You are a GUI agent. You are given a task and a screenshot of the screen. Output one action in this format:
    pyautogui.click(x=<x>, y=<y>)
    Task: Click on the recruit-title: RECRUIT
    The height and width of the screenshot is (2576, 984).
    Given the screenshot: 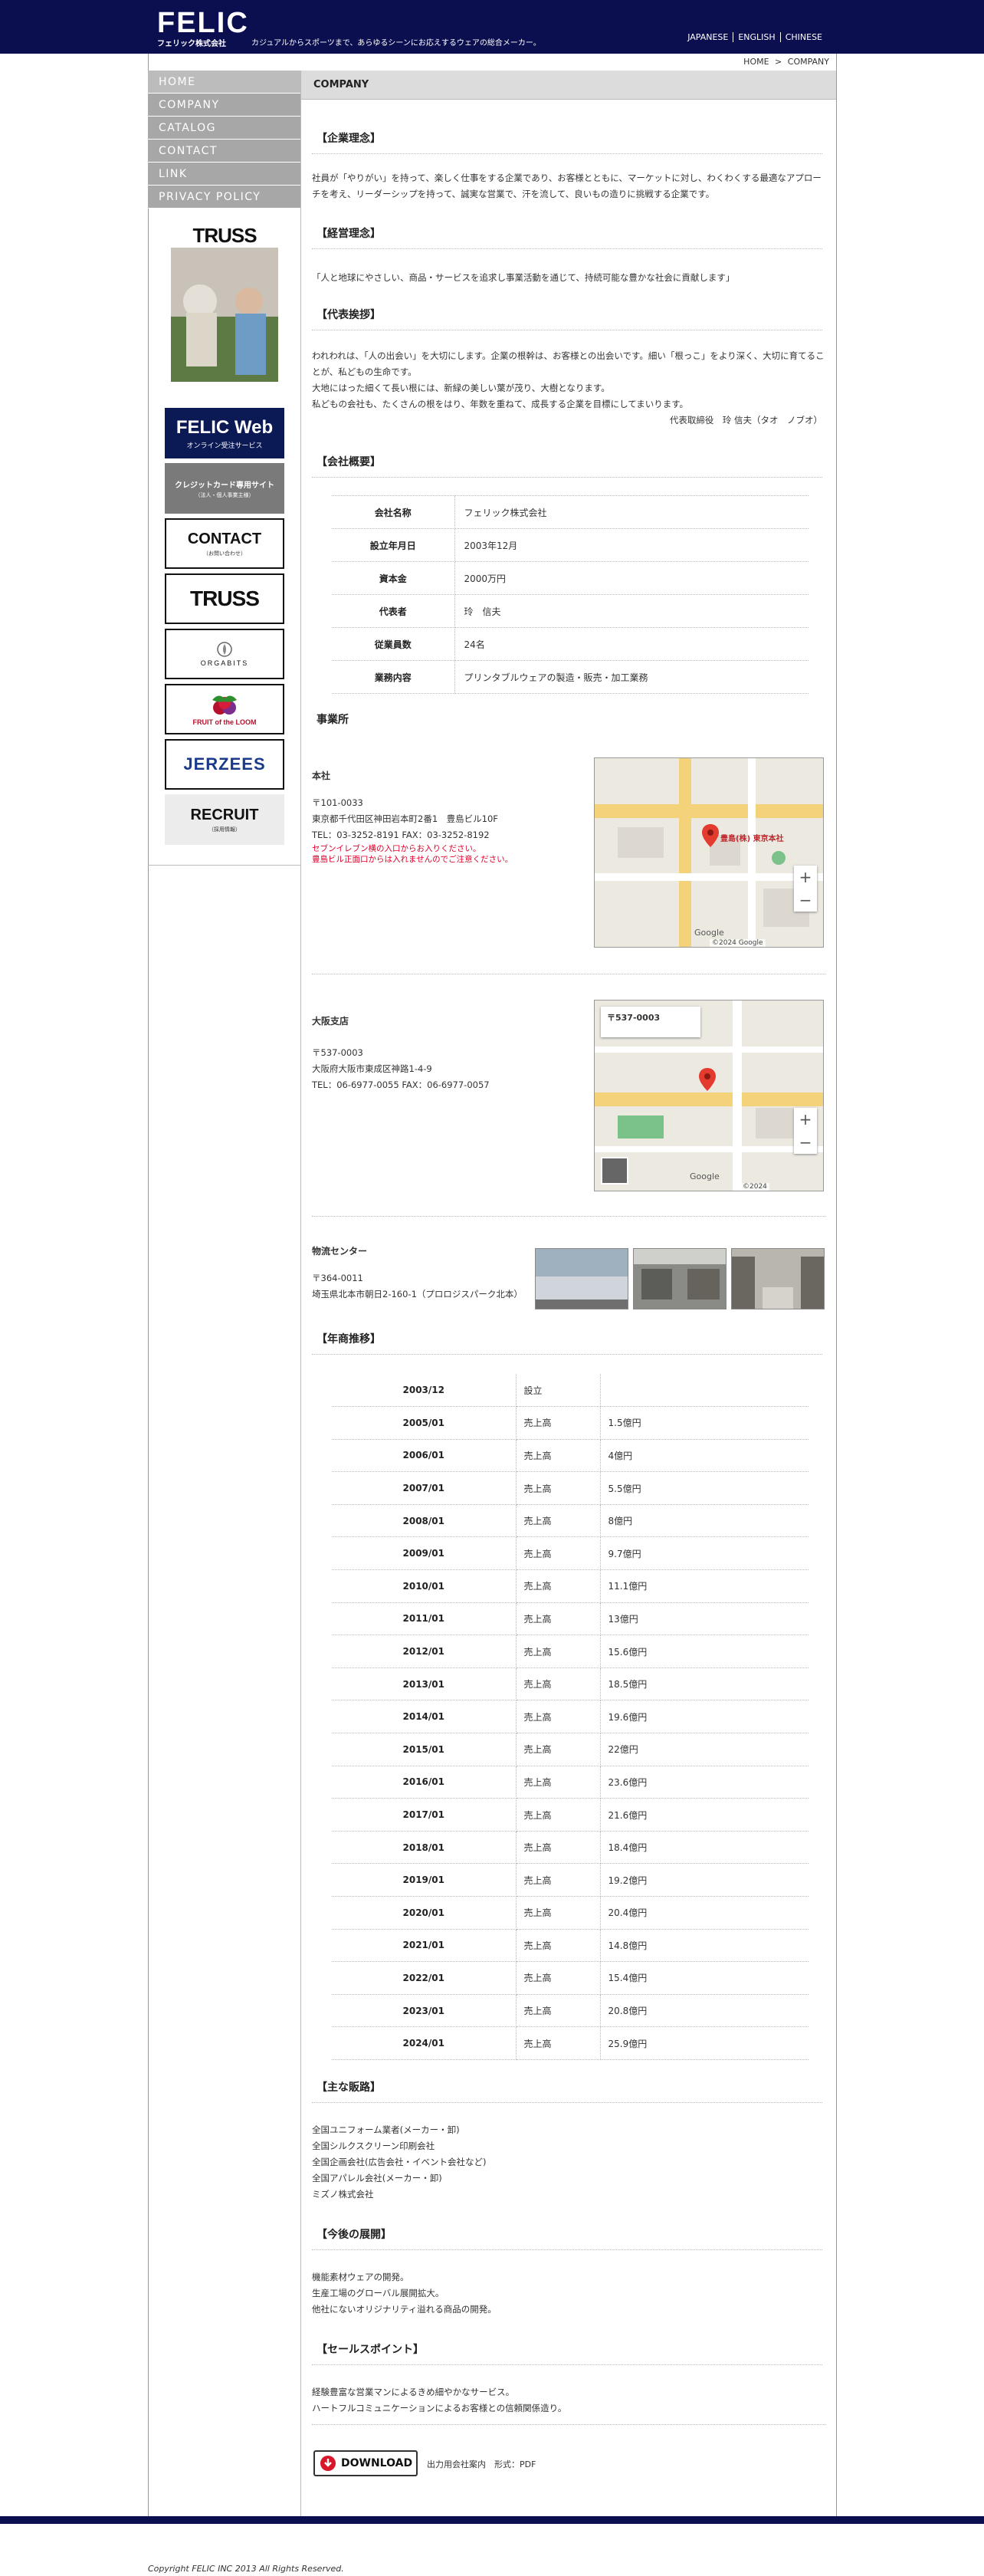 What is the action you would take?
    pyautogui.click(x=224, y=814)
    